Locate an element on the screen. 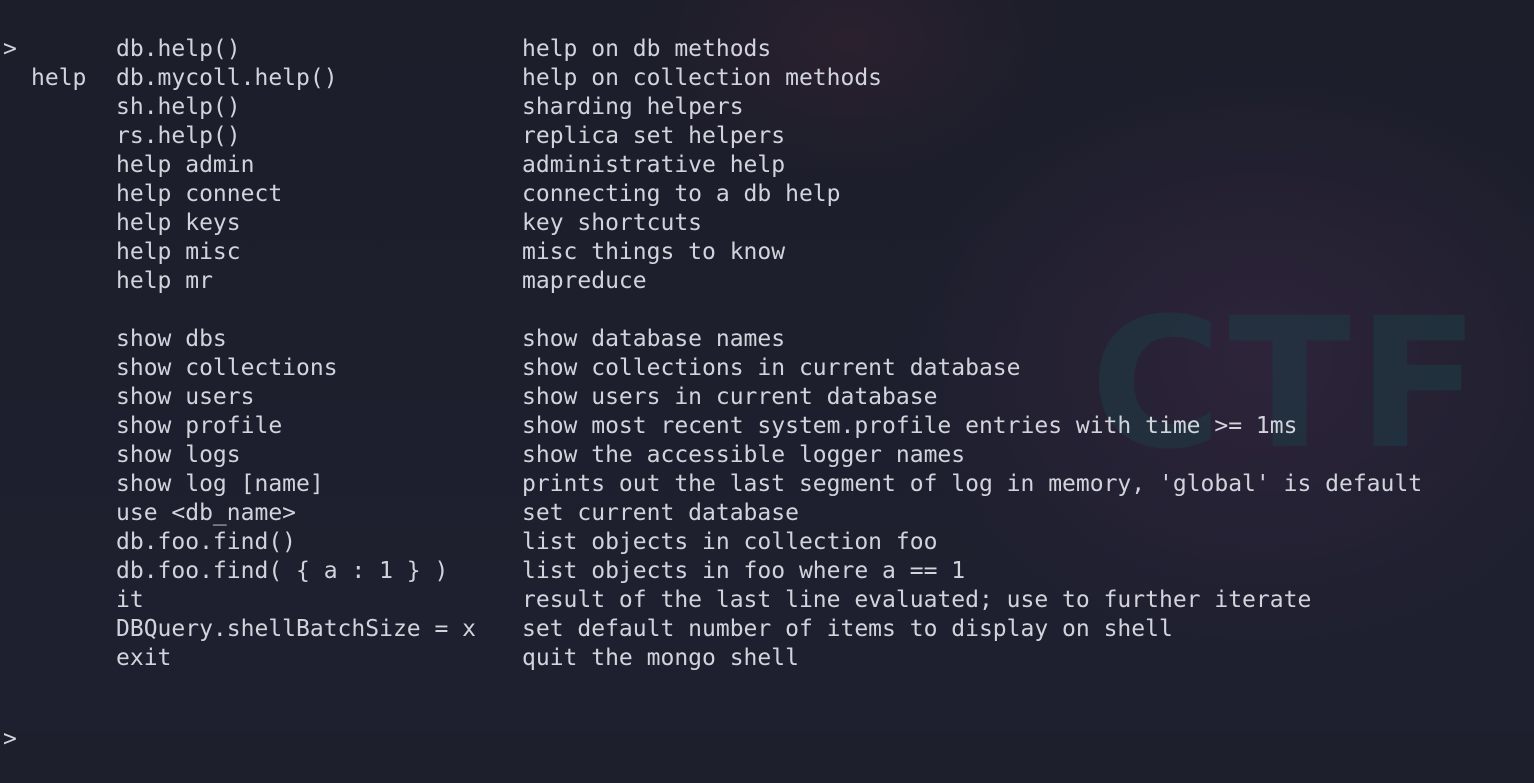 This screenshot has height=783, width=1534. help-command: sh.help() is located at coordinates (178, 107).